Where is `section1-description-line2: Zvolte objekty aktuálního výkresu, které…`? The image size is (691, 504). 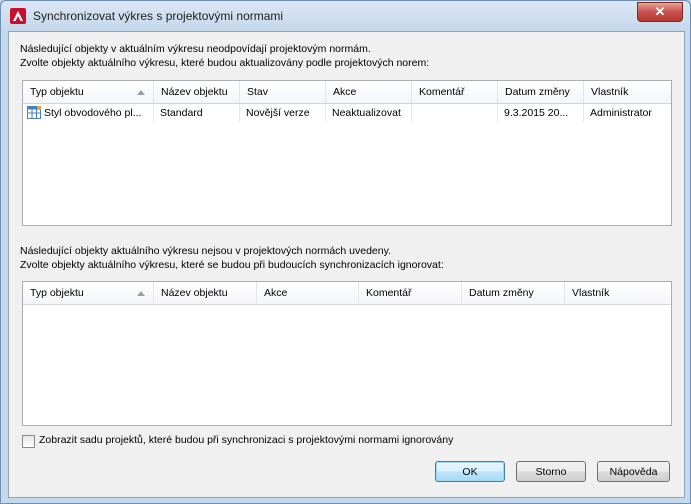 section1-description-line2: Zvolte objekty aktuálního výkresu, které… is located at coordinates (225, 63).